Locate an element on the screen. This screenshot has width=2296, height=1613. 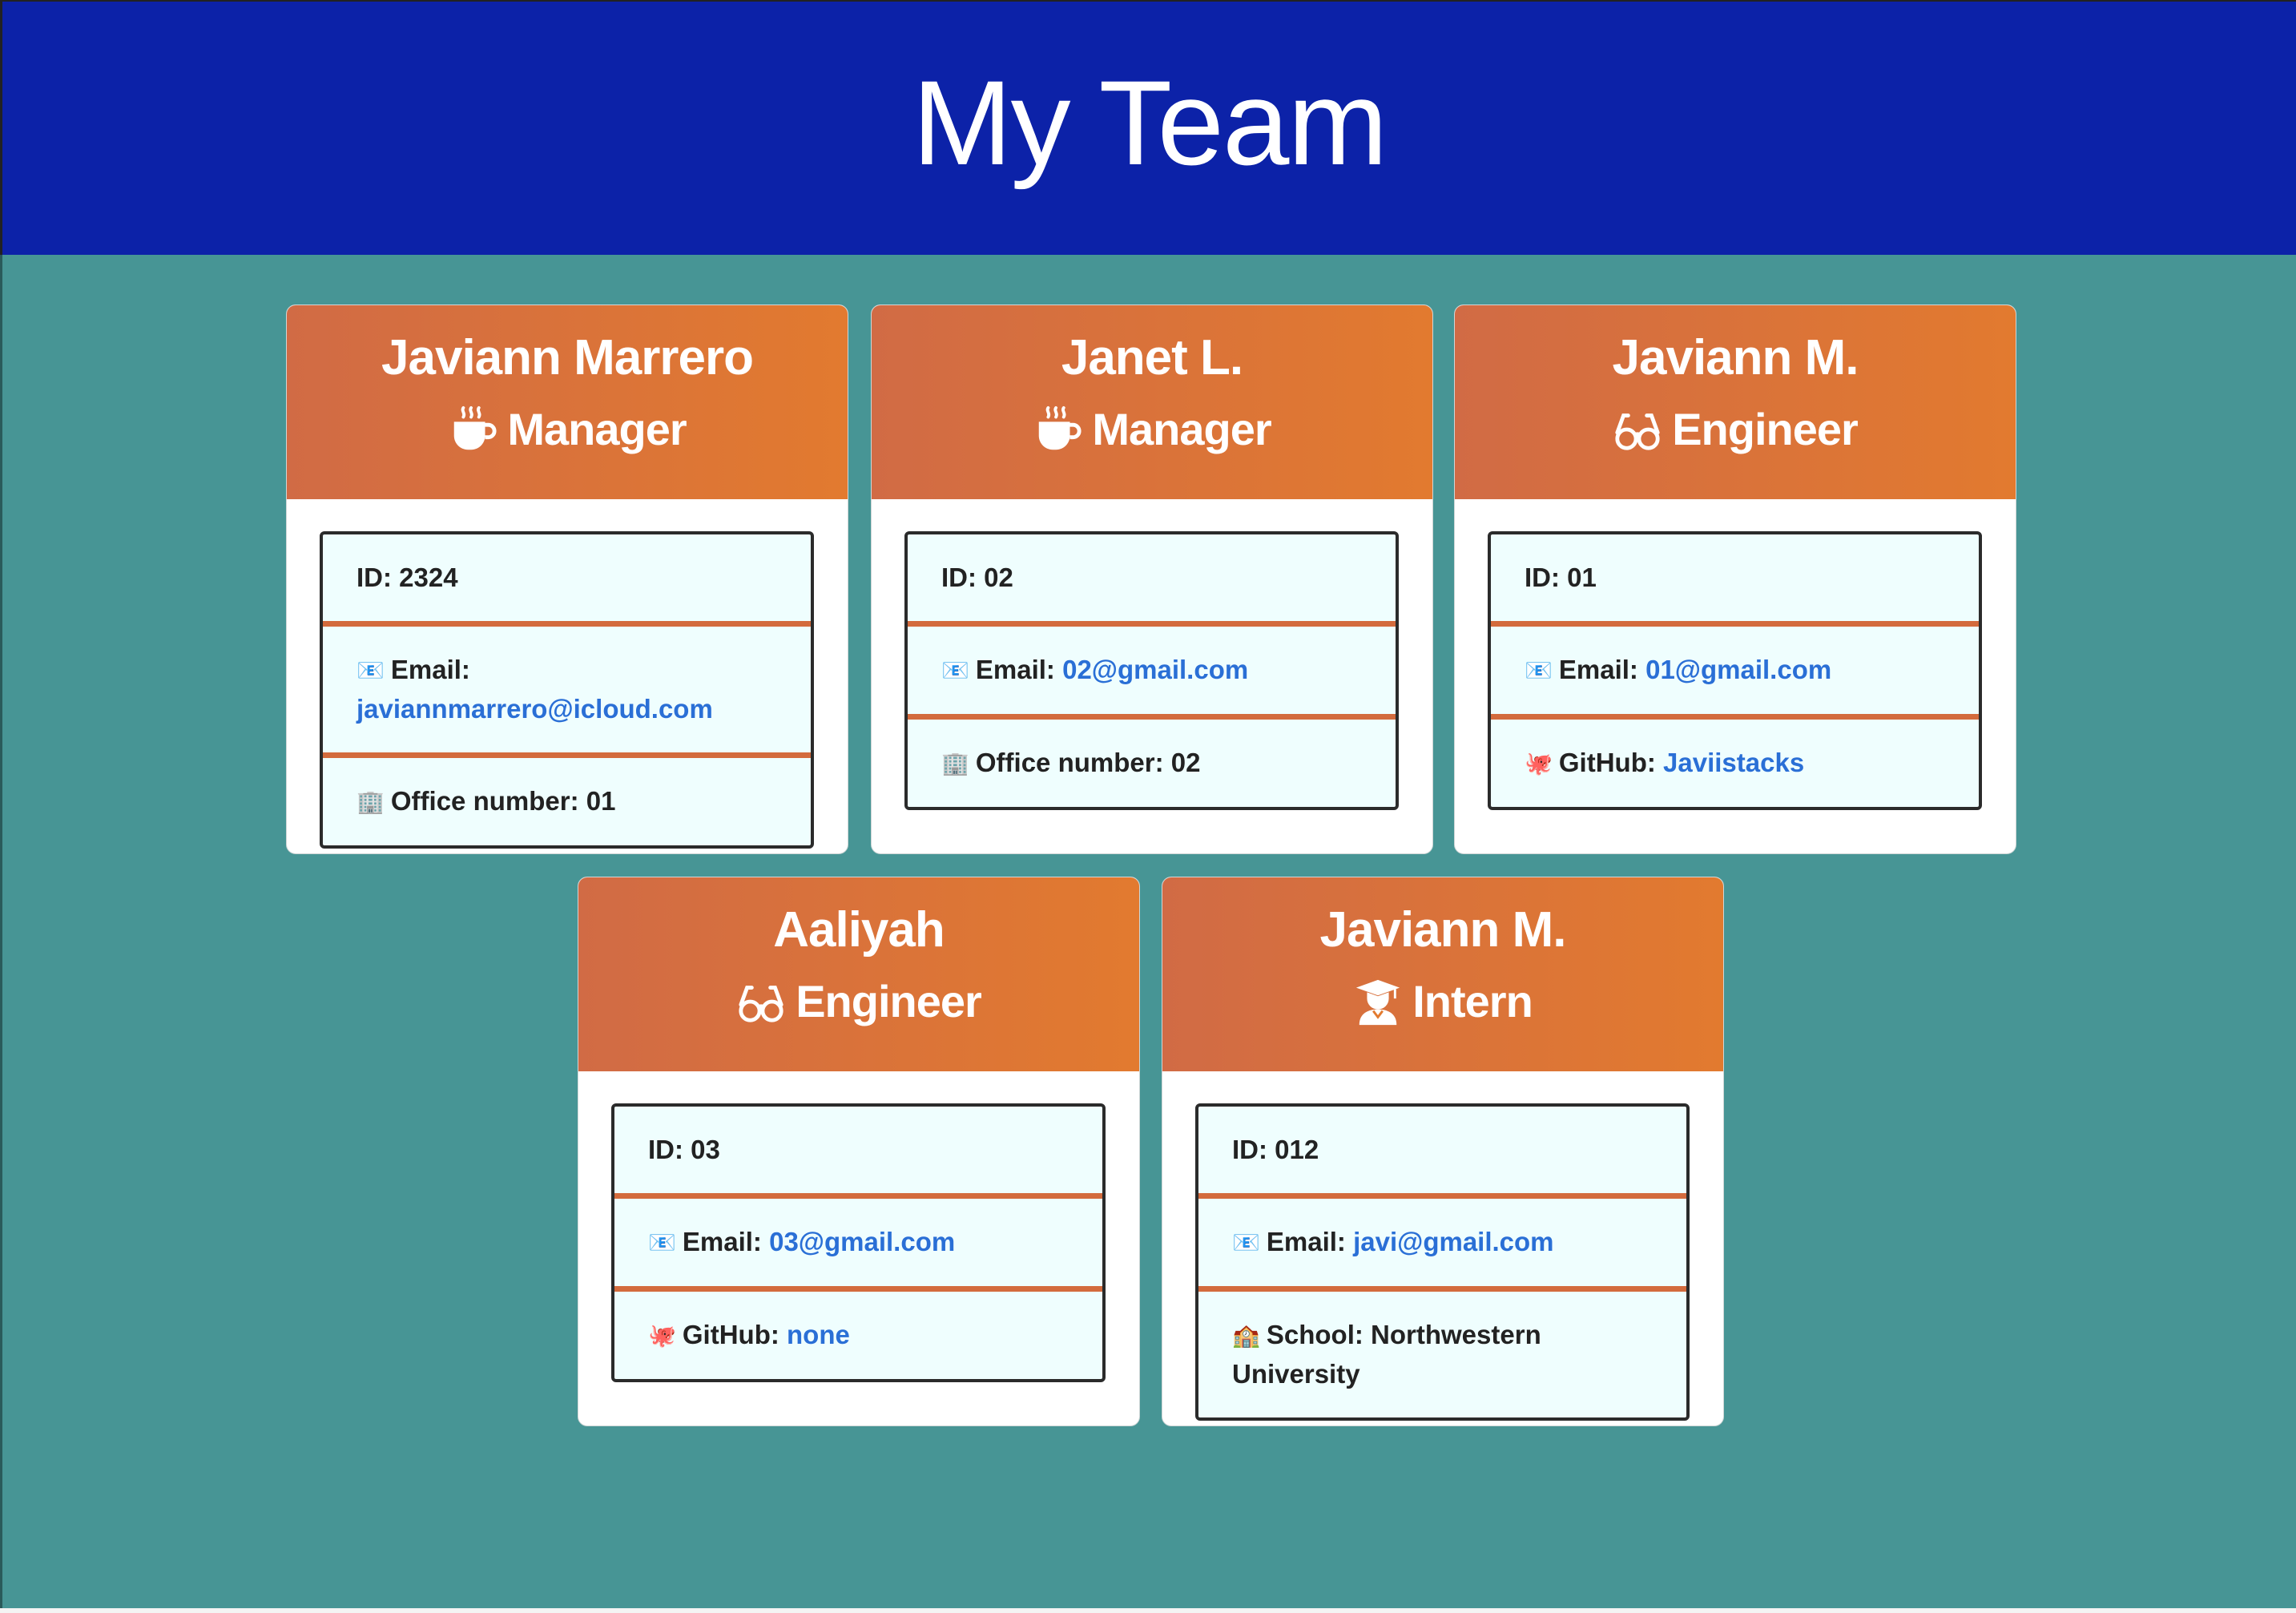
email-row: 📧 Email: 01@gmail.com is located at coordinates (1735, 667).